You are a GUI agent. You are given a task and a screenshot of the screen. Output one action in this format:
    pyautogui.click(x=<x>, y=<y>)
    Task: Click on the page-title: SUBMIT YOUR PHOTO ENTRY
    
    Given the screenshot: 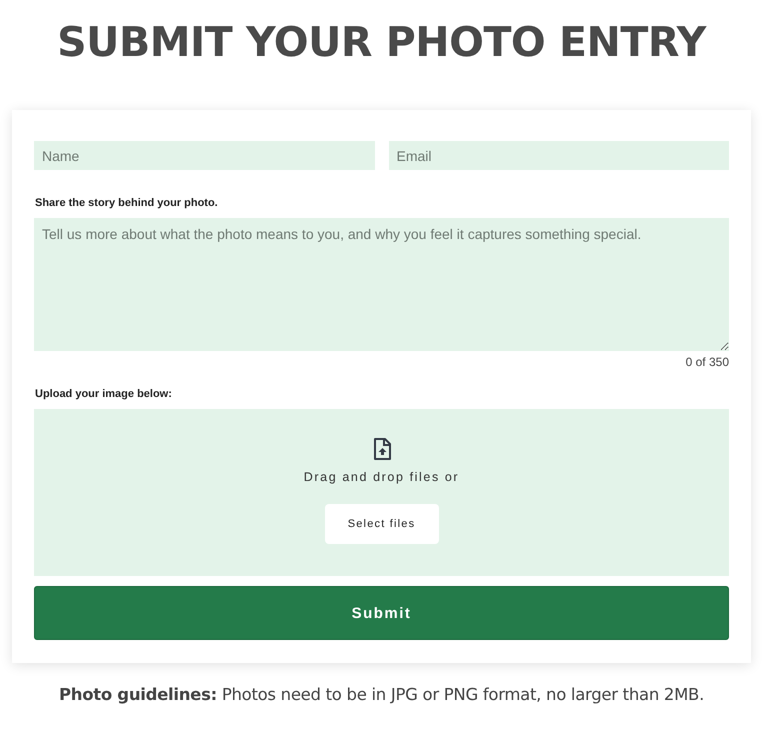 What is the action you would take?
    pyautogui.click(x=382, y=42)
    